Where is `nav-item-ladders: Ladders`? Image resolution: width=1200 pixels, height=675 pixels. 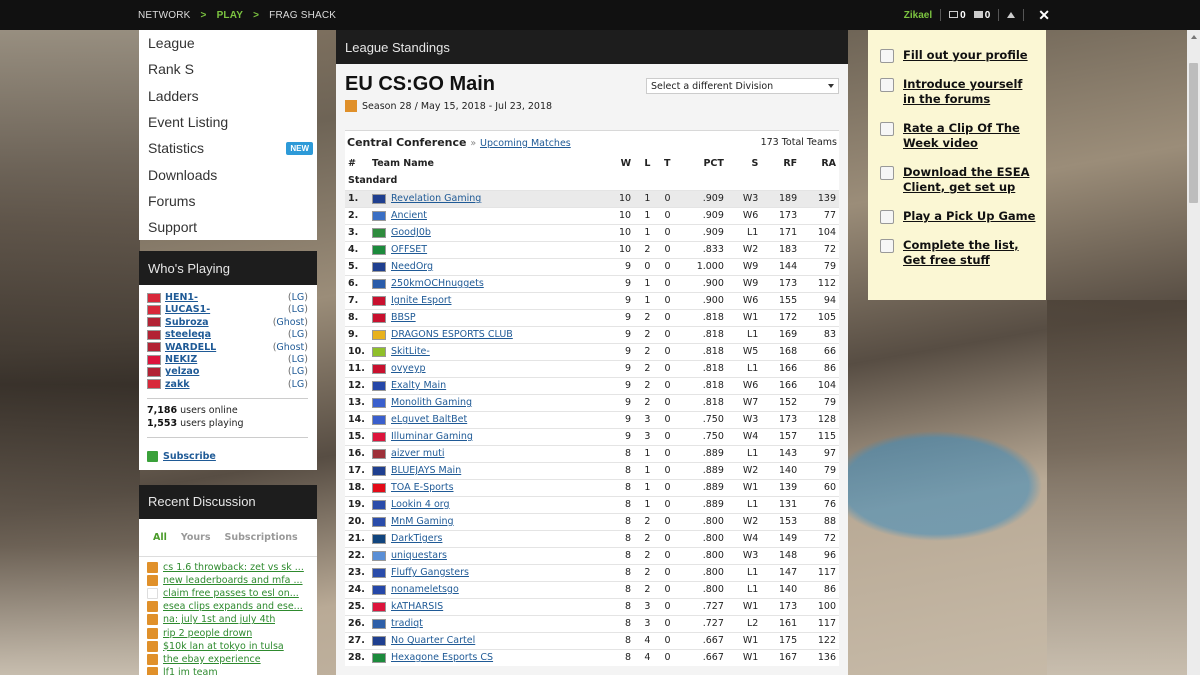
nav-item-ladders: Ladders is located at coordinates (228, 96).